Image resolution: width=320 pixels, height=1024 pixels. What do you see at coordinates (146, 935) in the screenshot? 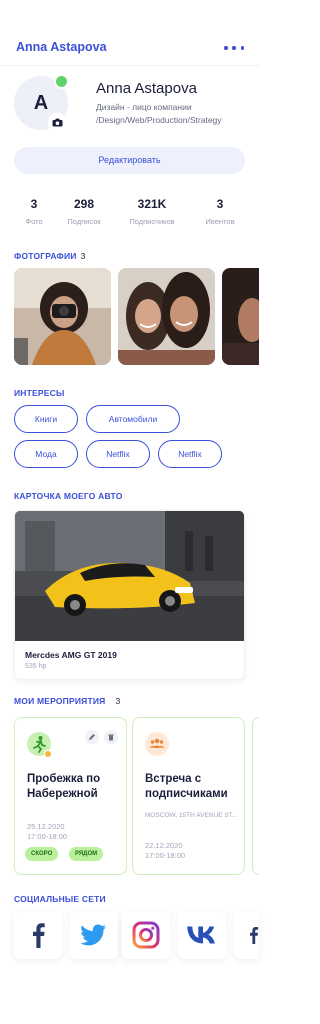
I see `instagram-icon` at bounding box center [146, 935].